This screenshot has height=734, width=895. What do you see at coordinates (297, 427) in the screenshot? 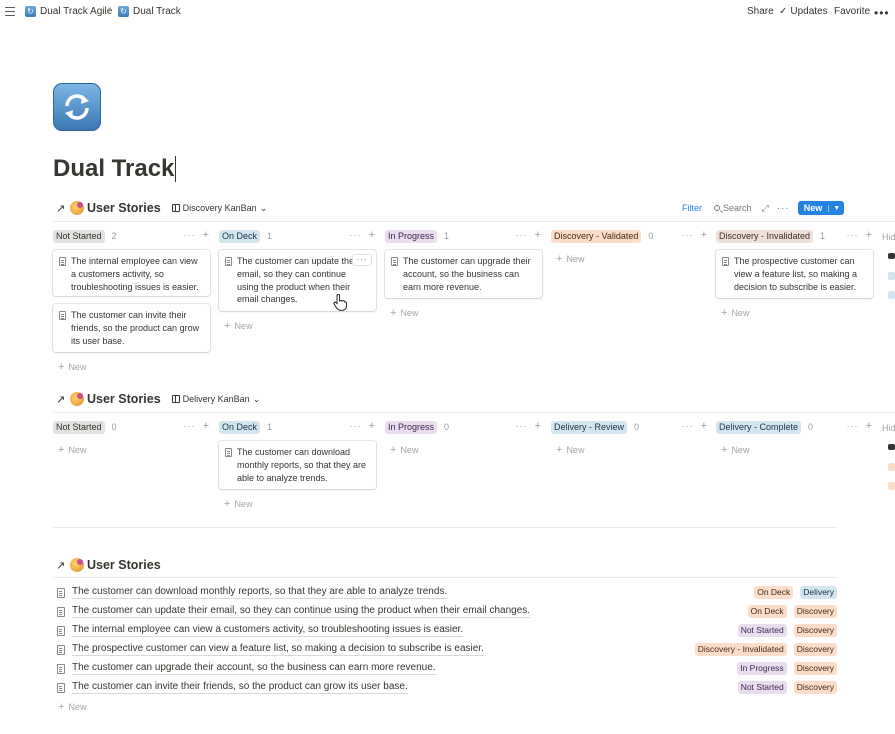
I see `board-column-on-deck: On Deck 1 ··· +` at bounding box center [297, 427].